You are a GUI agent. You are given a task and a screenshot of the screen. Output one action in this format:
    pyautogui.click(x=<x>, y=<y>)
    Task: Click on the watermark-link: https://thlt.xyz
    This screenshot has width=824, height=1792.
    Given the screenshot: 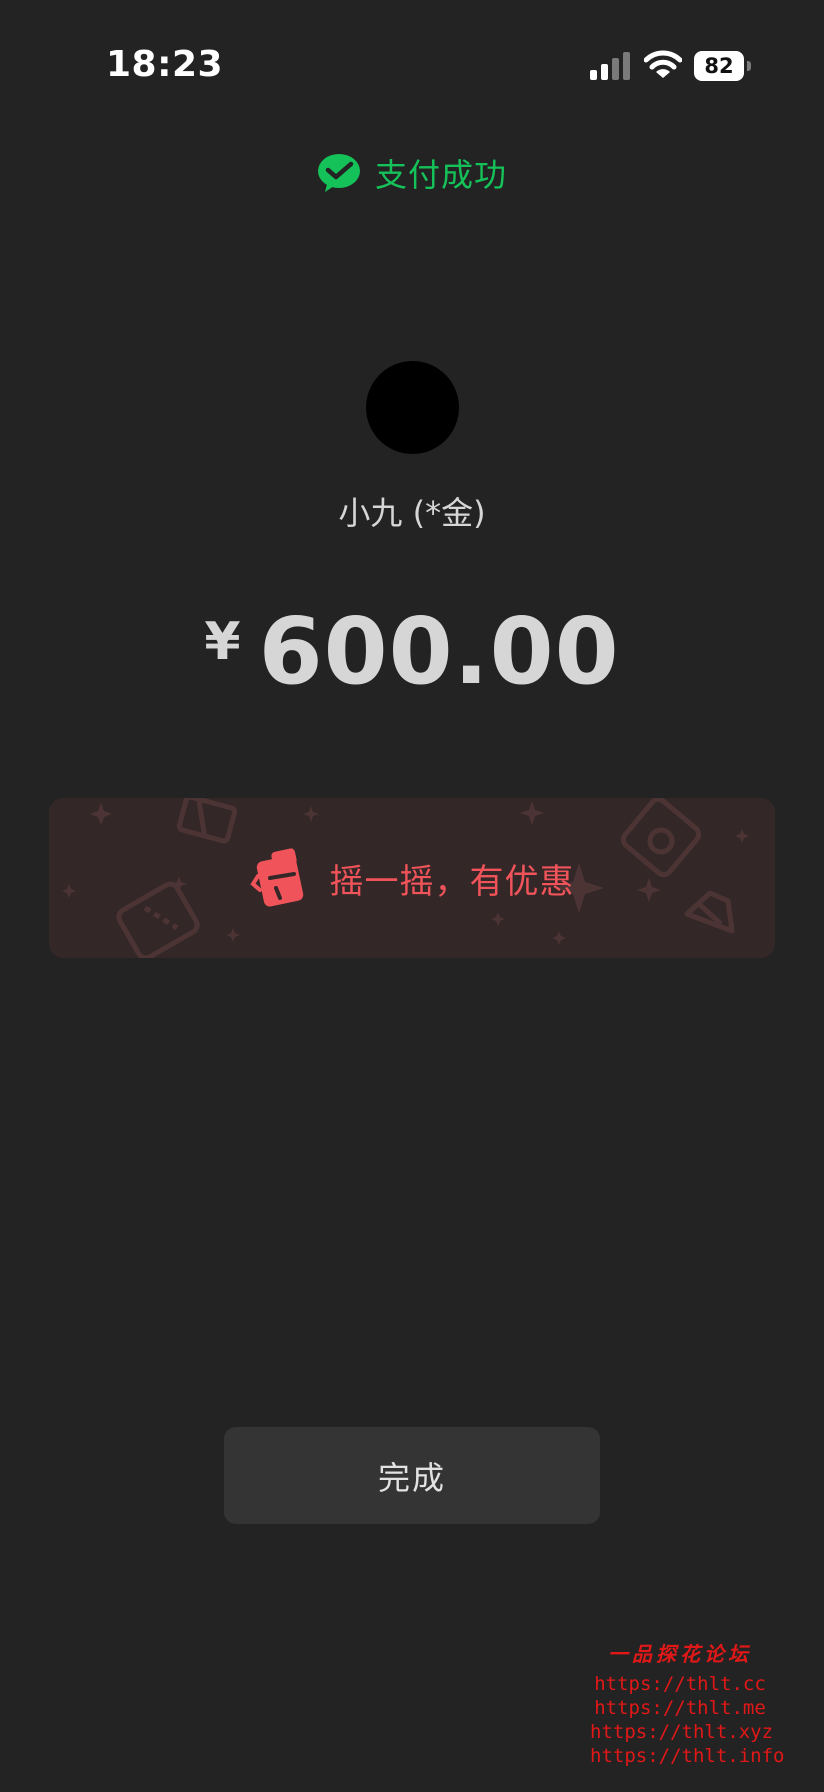 What is the action you would take?
    pyautogui.click(x=682, y=1732)
    